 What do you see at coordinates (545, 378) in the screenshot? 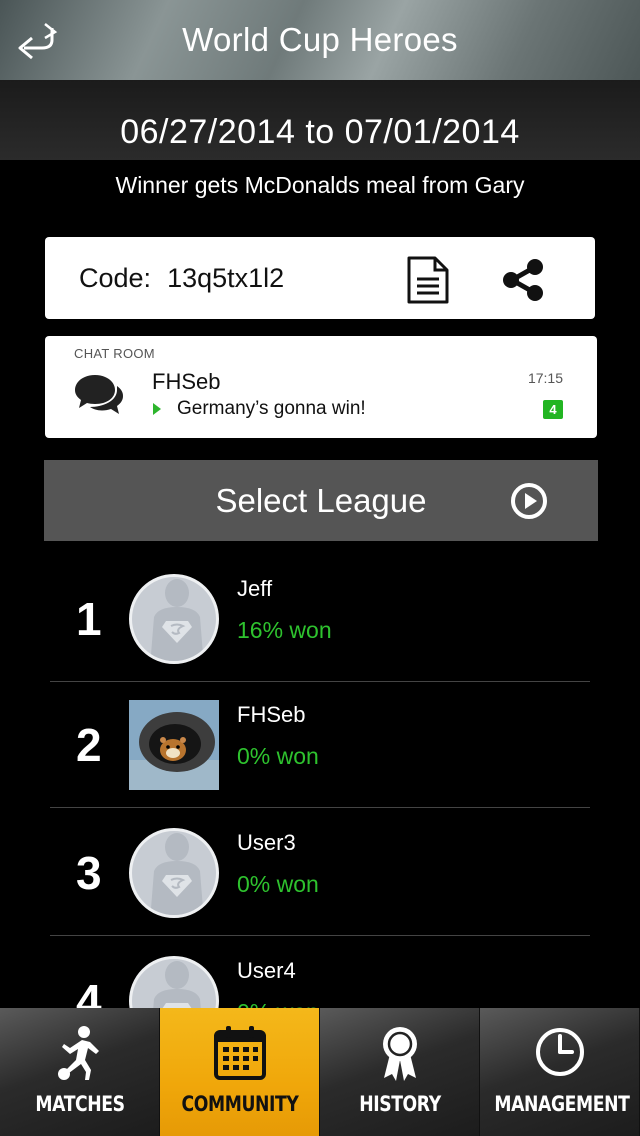
I see `chat-time: 17:15` at bounding box center [545, 378].